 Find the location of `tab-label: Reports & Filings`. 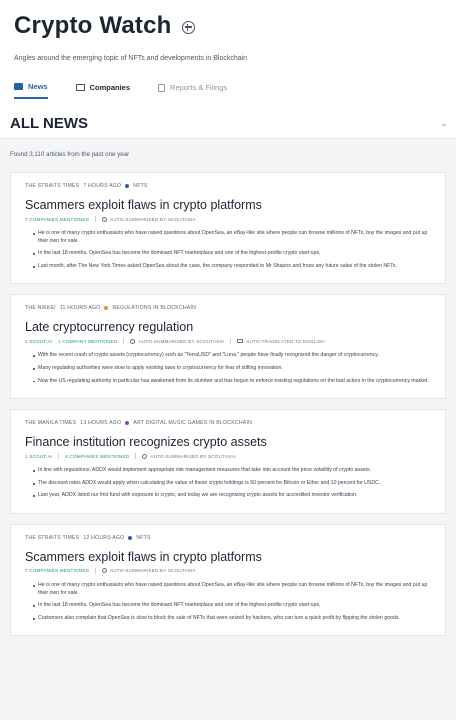

tab-label: Reports & Filings is located at coordinates (199, 87).